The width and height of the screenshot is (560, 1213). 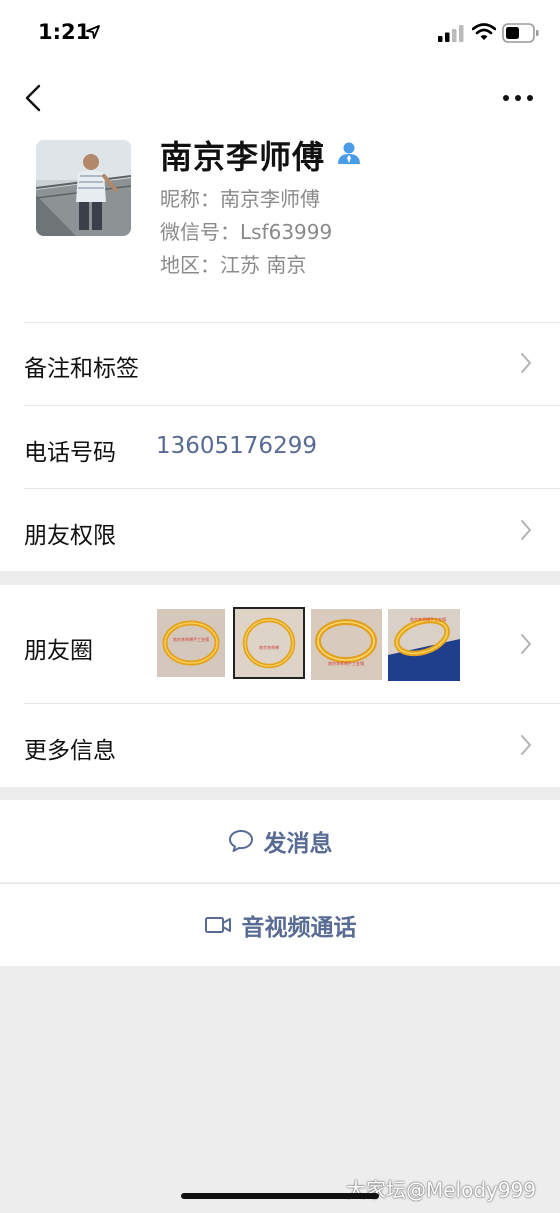 I want to click on chevron-left-icon, so click(x=33, y=98).